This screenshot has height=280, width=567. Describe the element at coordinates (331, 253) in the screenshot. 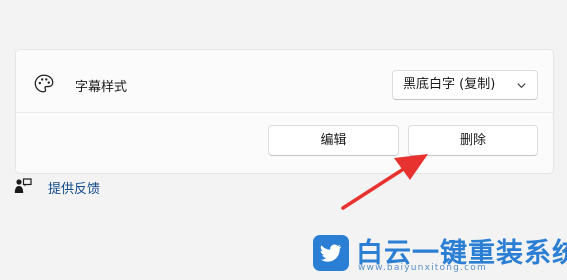

I see `twitter-bird-logo` at that location.